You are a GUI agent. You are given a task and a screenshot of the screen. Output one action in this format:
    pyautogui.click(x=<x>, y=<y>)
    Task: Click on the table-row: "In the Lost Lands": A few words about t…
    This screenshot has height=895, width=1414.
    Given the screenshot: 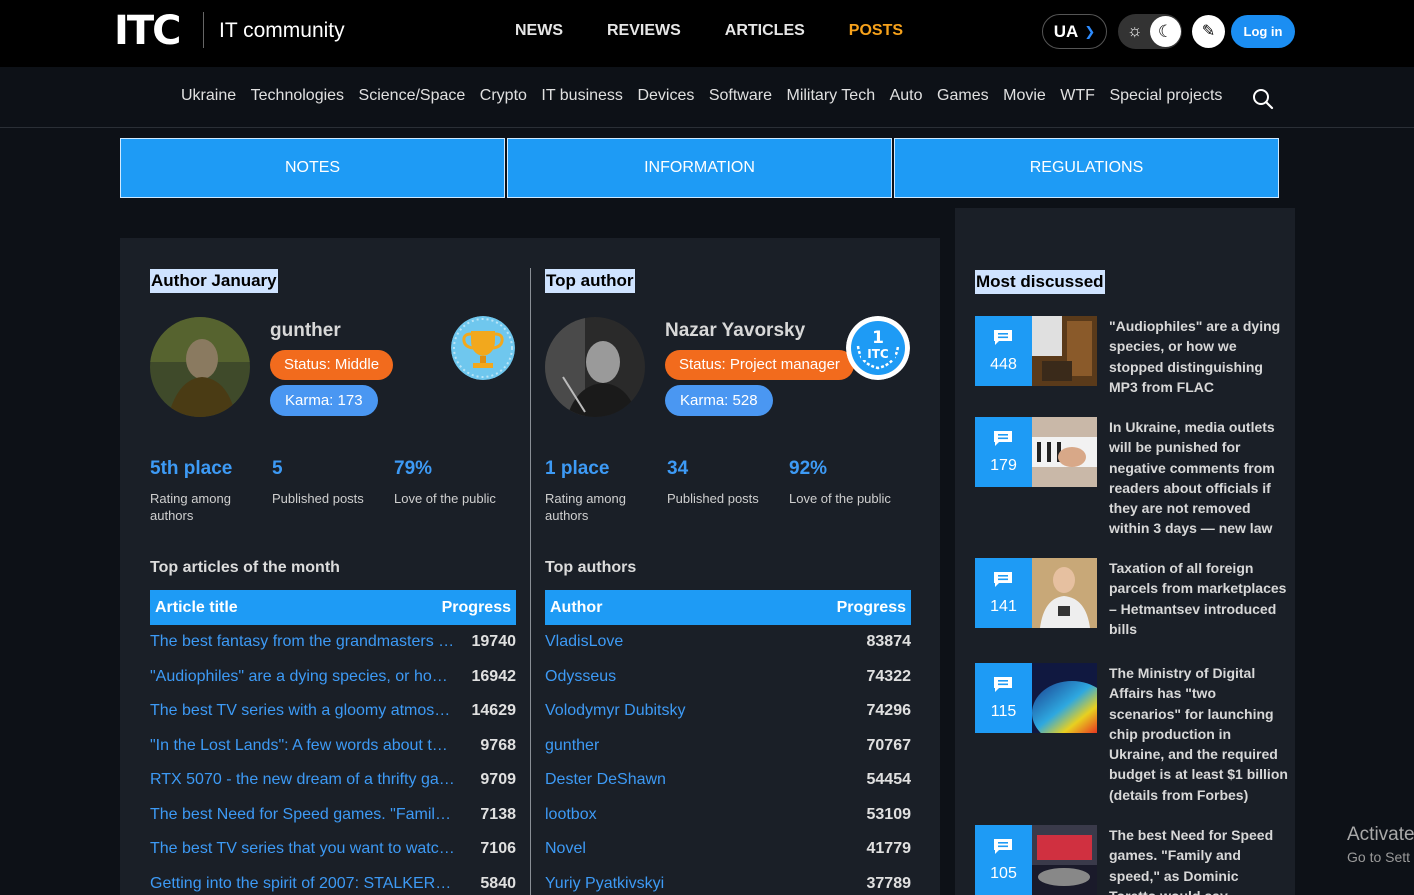 What is the action you would take?
    pyautogui.click(x=333, y=746)
    